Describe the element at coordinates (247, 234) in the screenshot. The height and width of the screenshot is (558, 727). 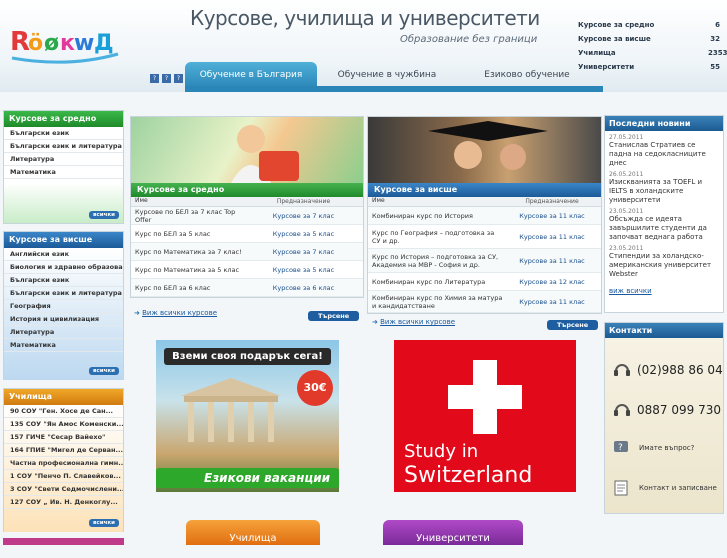
I see `table-row: Курс по БЕЛ за 5 клас Курсове за 5 клас` at that location.